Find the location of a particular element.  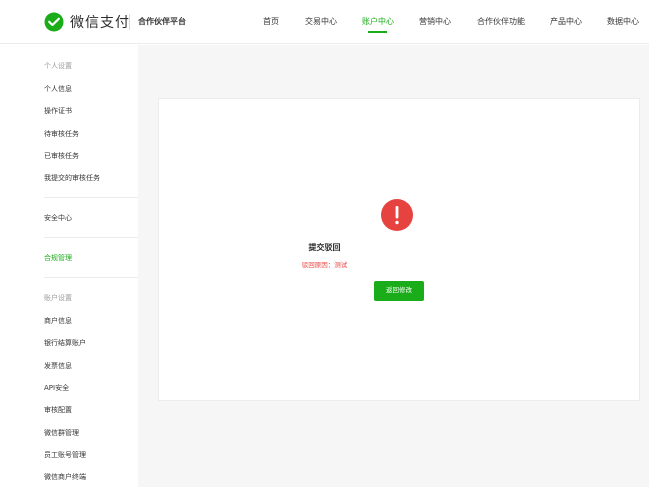

sidebar-item-security: 安全中心 is located at coordinates (58, 218).